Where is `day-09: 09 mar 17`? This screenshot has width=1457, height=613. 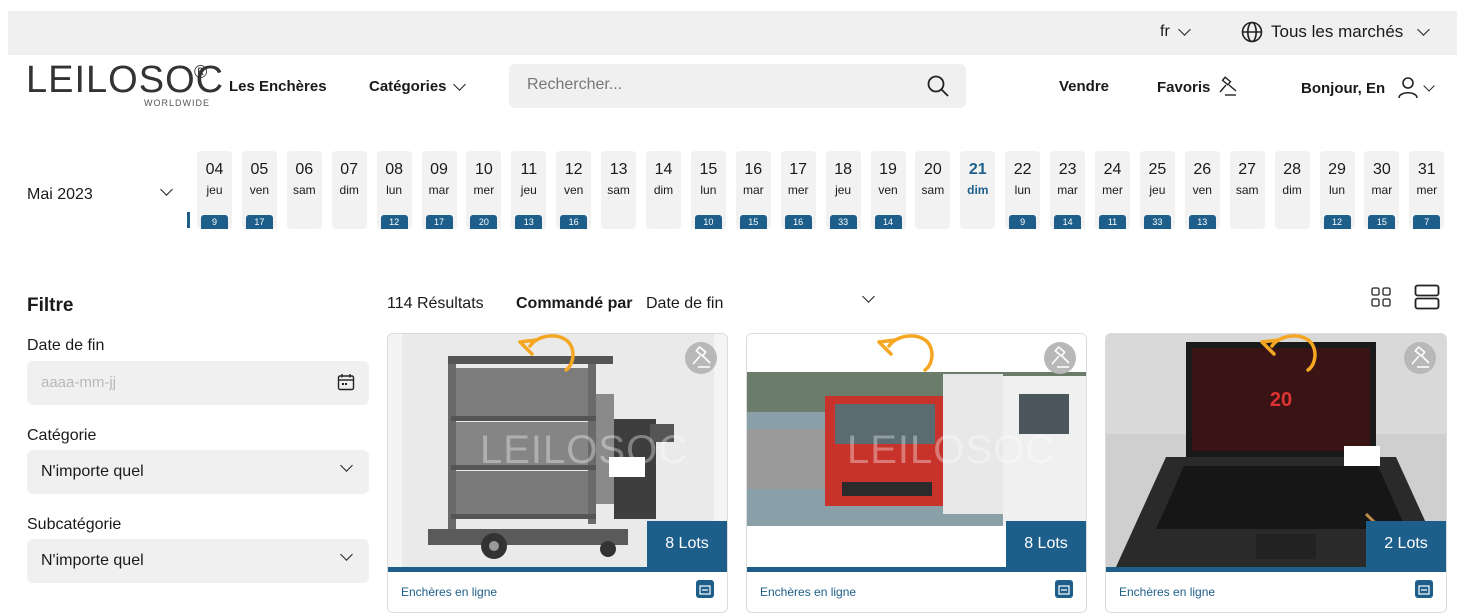
day-09: 09 mar 17 is located at coordinates (439, 190).